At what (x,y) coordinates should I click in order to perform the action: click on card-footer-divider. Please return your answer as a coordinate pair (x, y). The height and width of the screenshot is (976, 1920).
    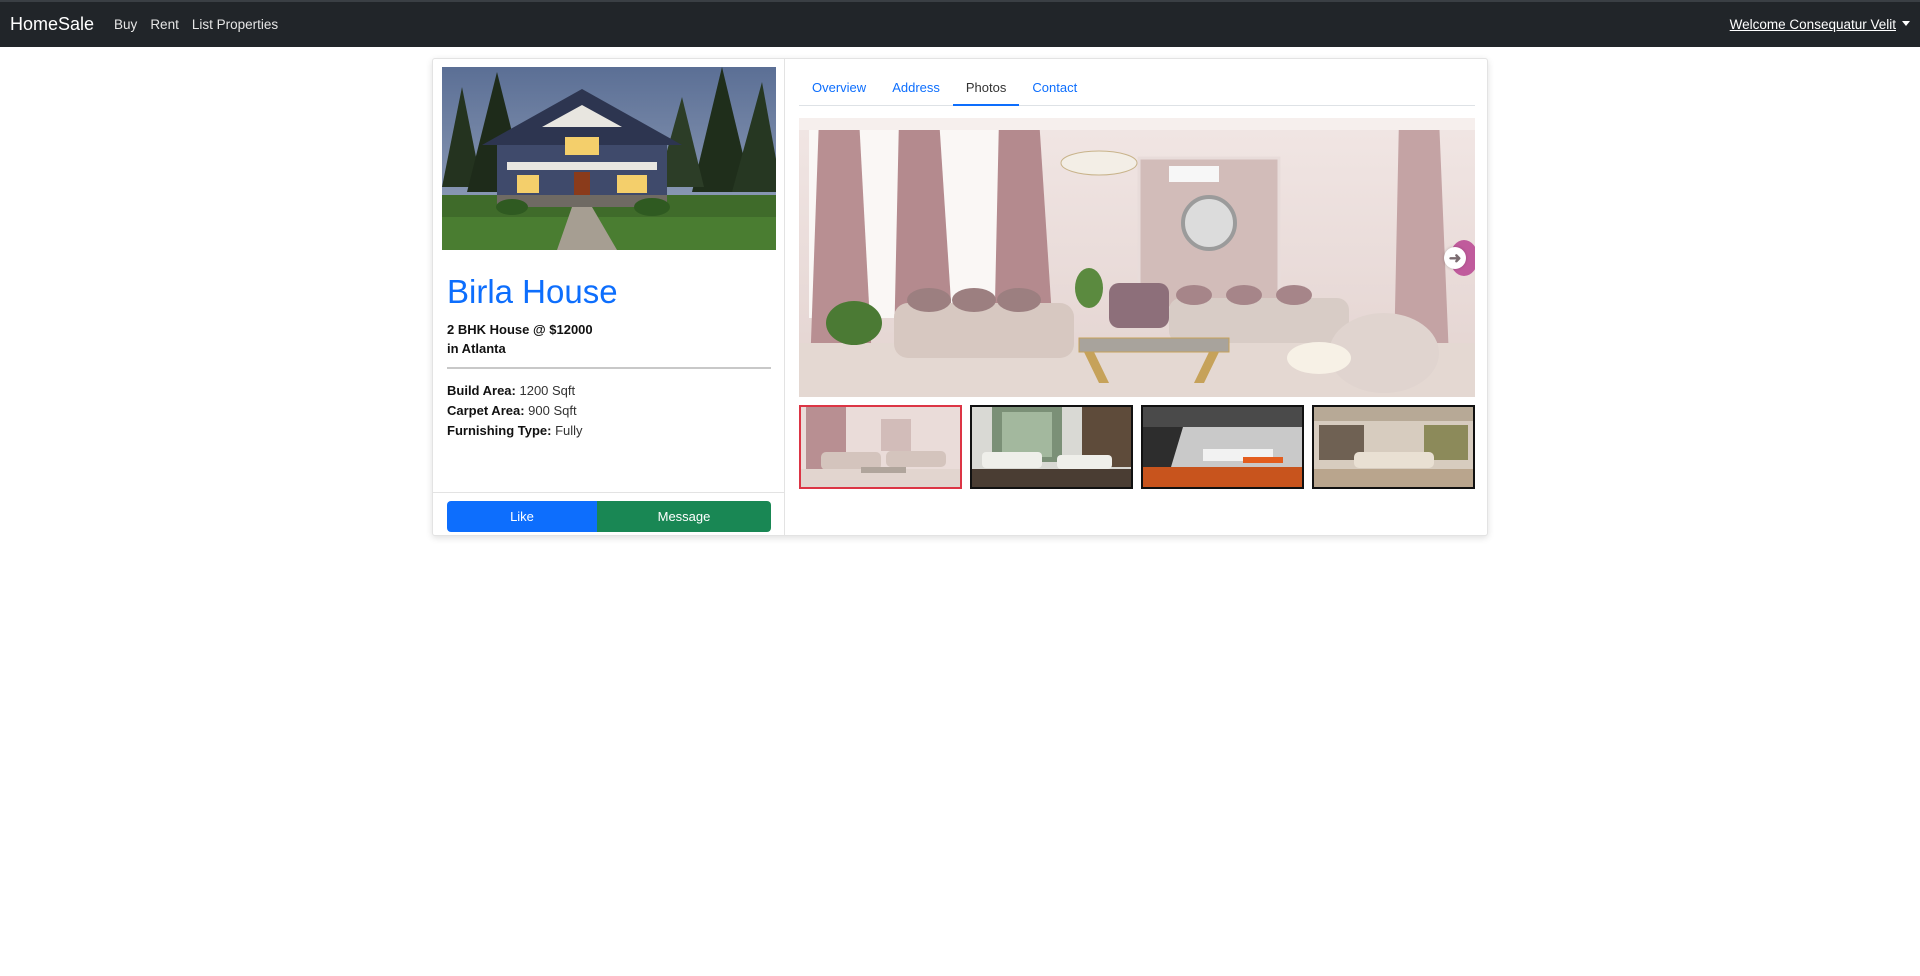
    Looking at the image, I should click on (609, 492).